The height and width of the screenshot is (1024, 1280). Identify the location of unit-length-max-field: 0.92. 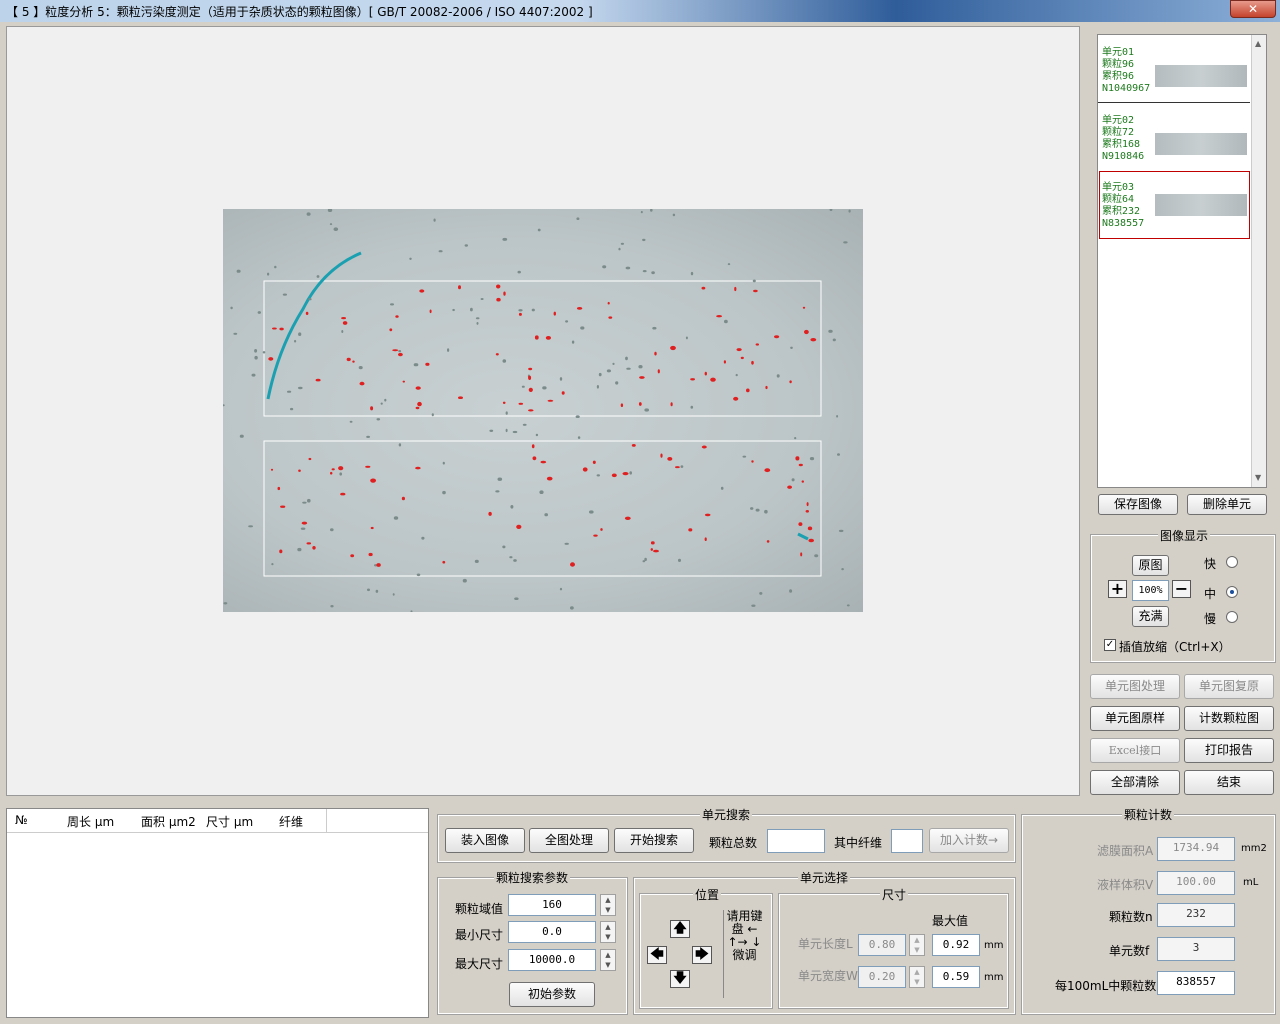
(956, 945).